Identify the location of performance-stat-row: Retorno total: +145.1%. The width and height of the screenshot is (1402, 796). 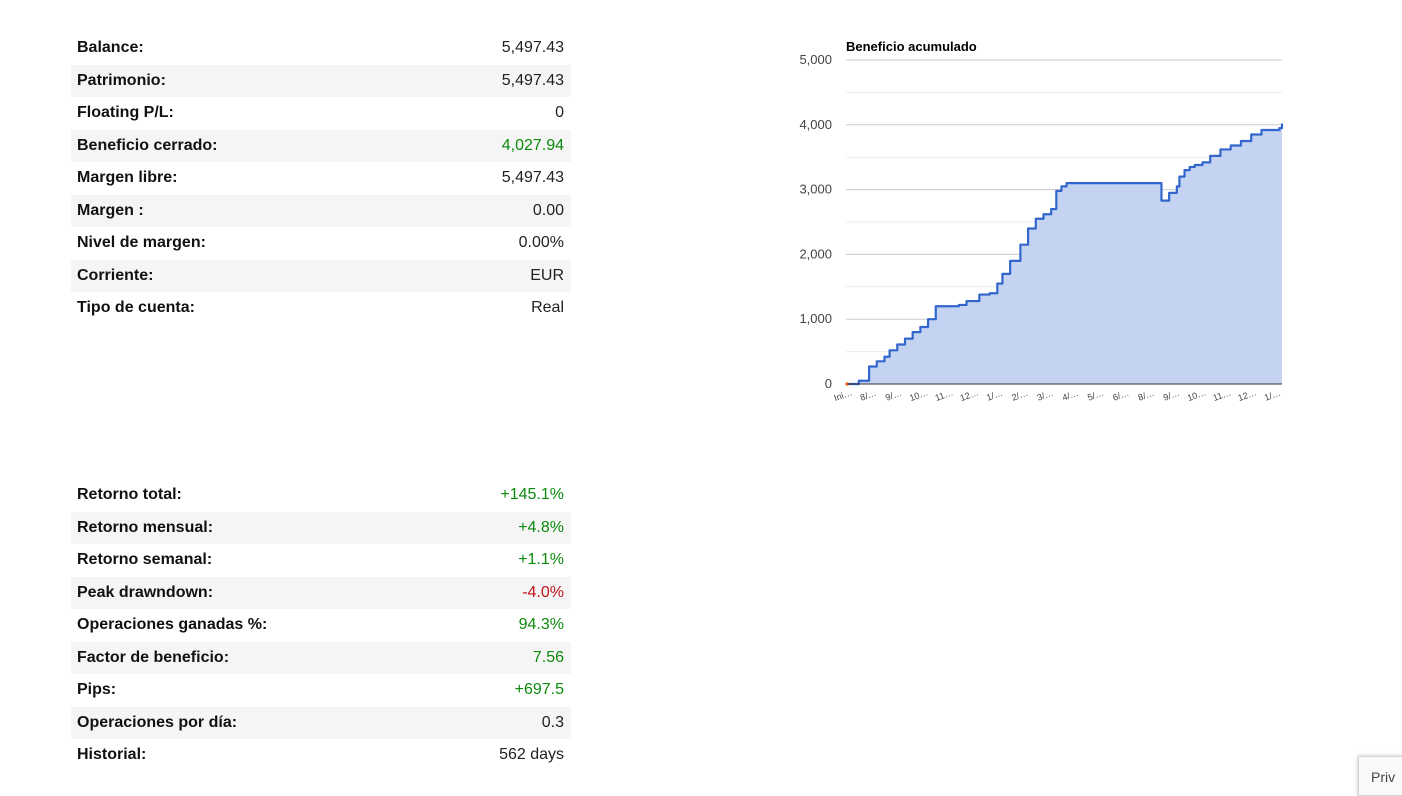
(321, 495).